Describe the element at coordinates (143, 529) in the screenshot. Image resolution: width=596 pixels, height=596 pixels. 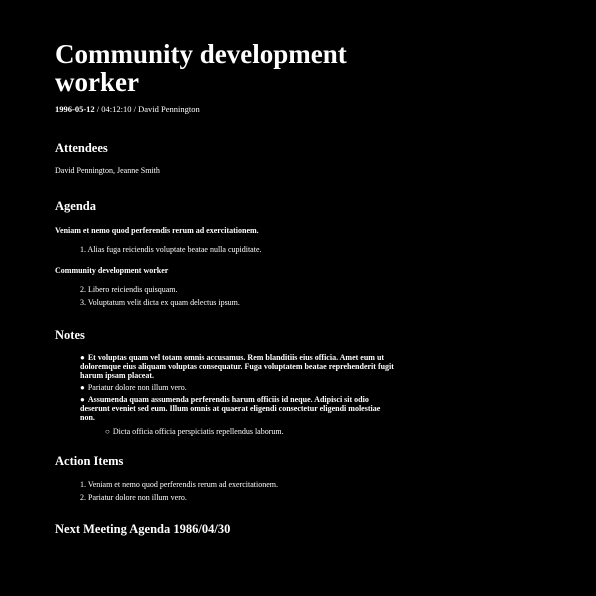
I see `next-meeting-heading: Next Meeting Agenda 1986/04/30` at that location.